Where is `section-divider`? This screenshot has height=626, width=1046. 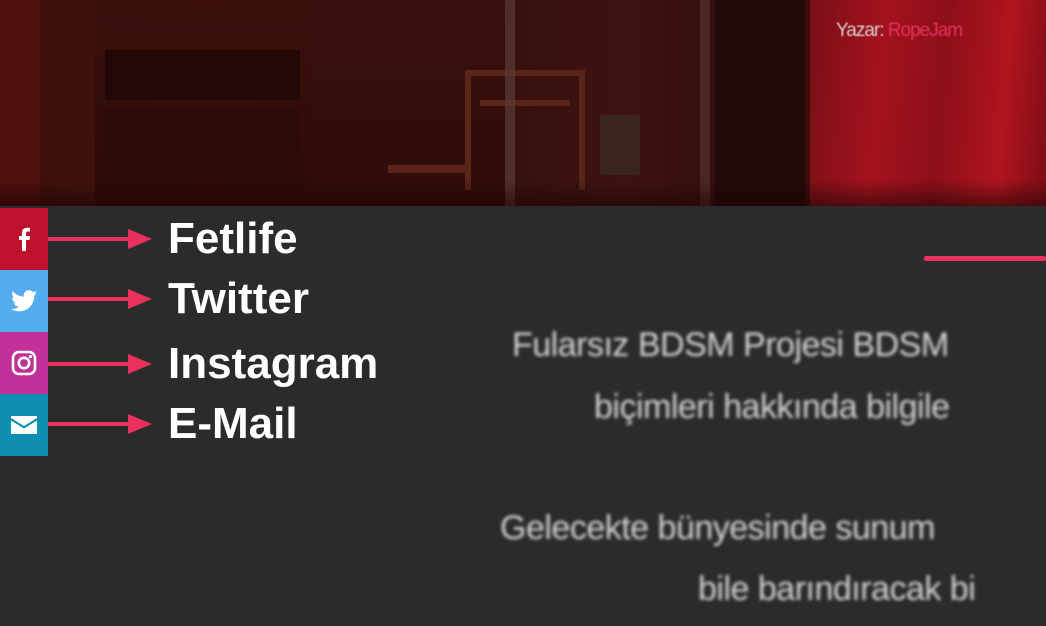 section-divider is located at coordinates (985, 258).